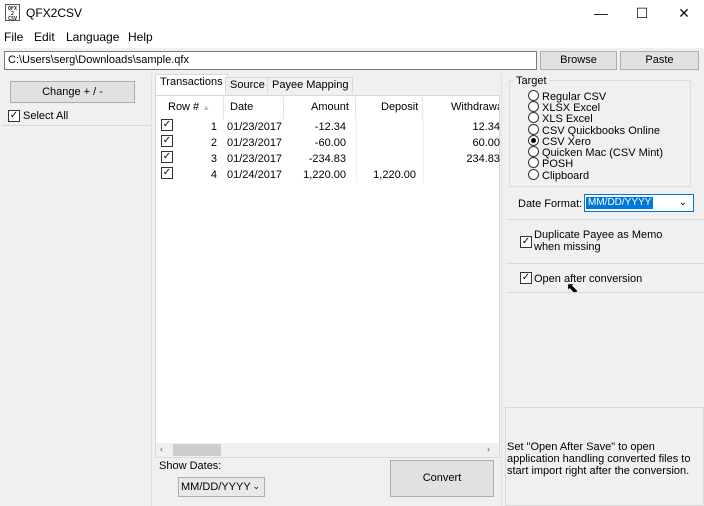 This screenshot has width=704, height=506. I want to click on radio-regular-csv, so click(533, 95).